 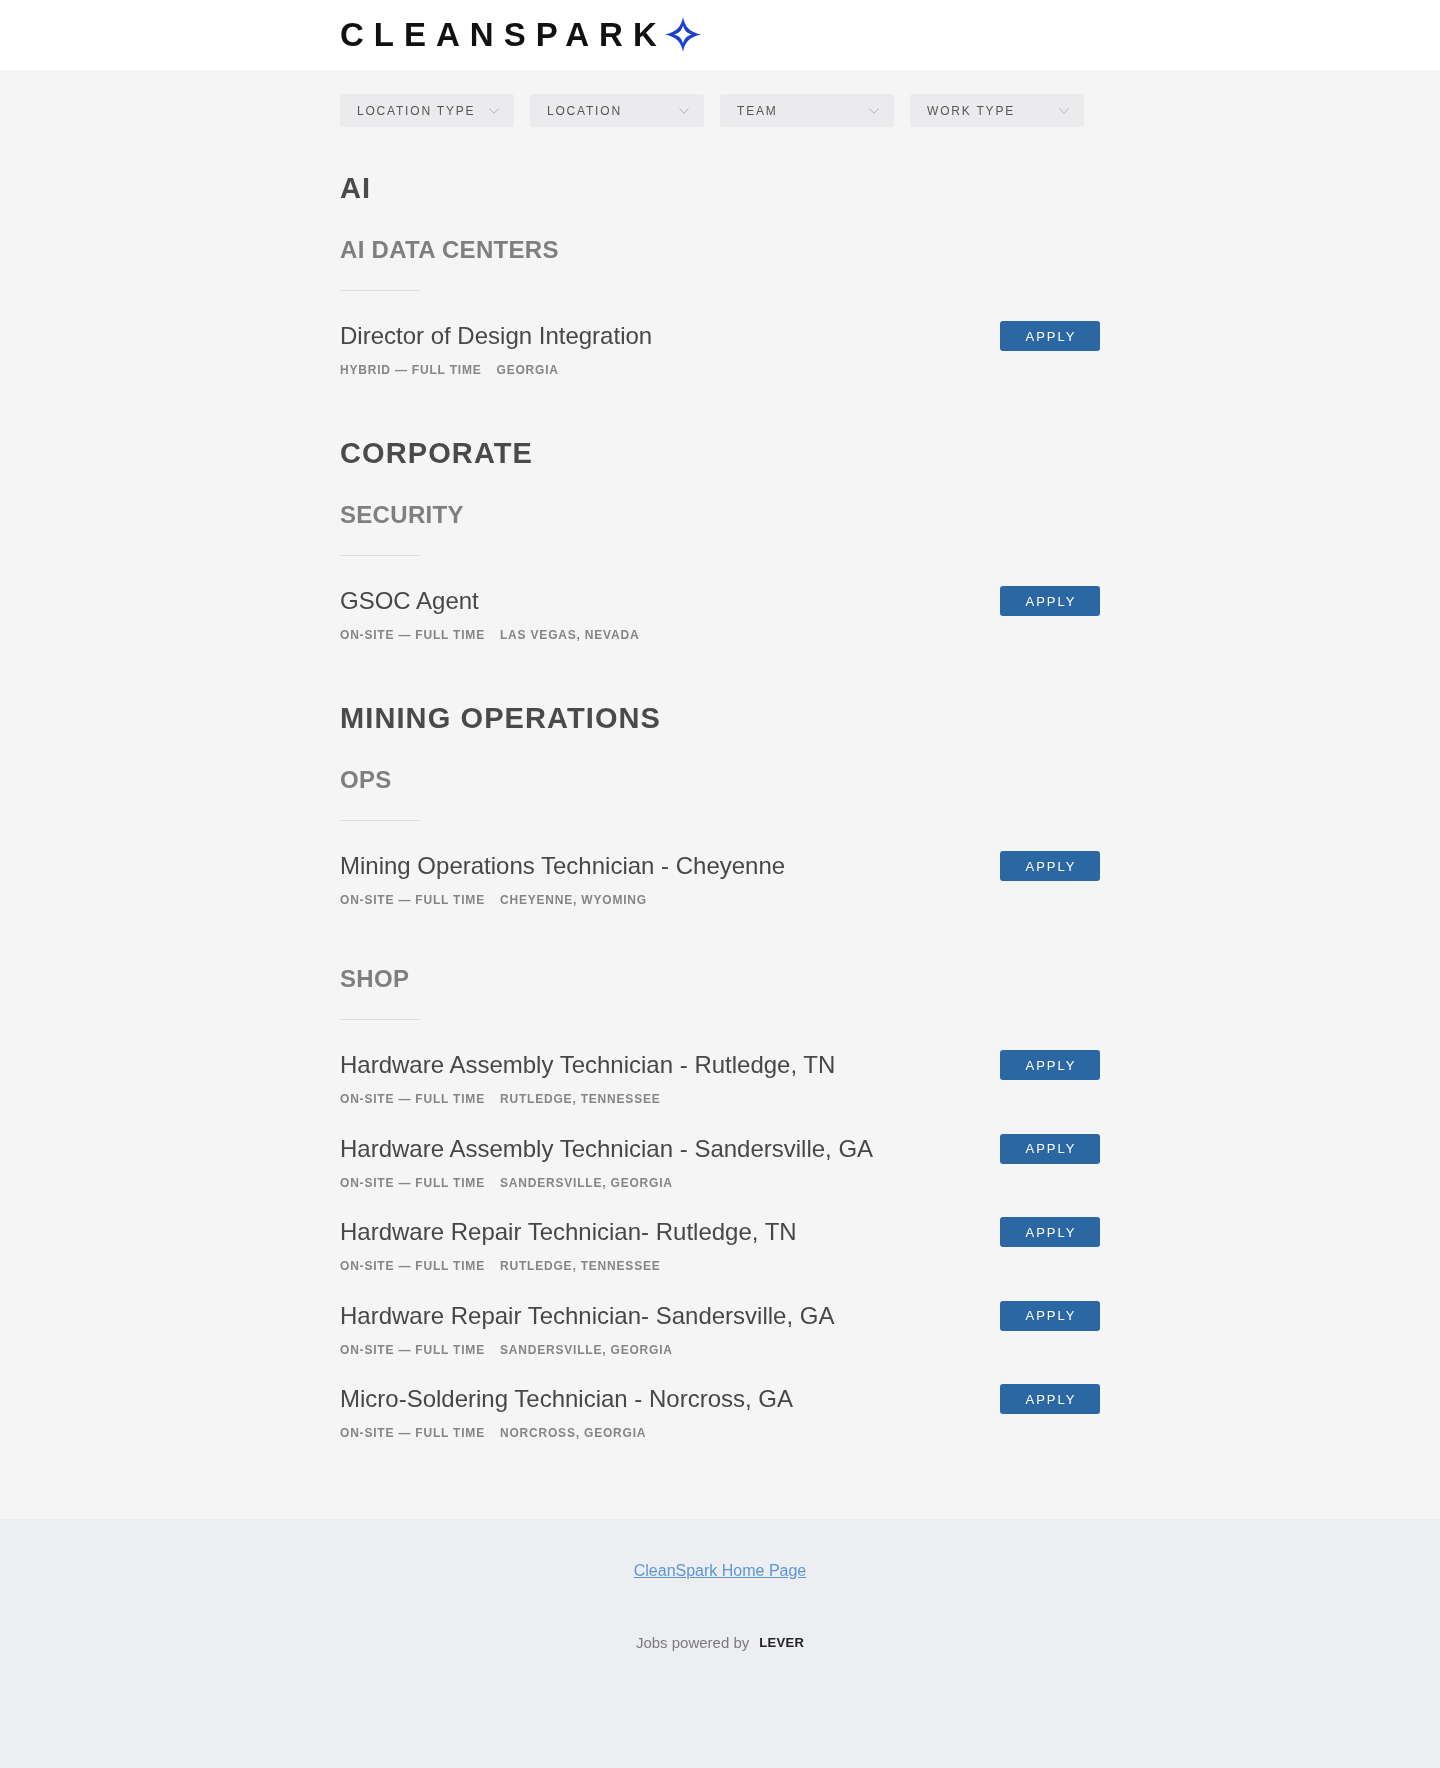 What do you see at coordinates (427, 110) in the screenshot?
I see `filter-dropdown: LOCATION TYPE` at bounding box center [427, 110].